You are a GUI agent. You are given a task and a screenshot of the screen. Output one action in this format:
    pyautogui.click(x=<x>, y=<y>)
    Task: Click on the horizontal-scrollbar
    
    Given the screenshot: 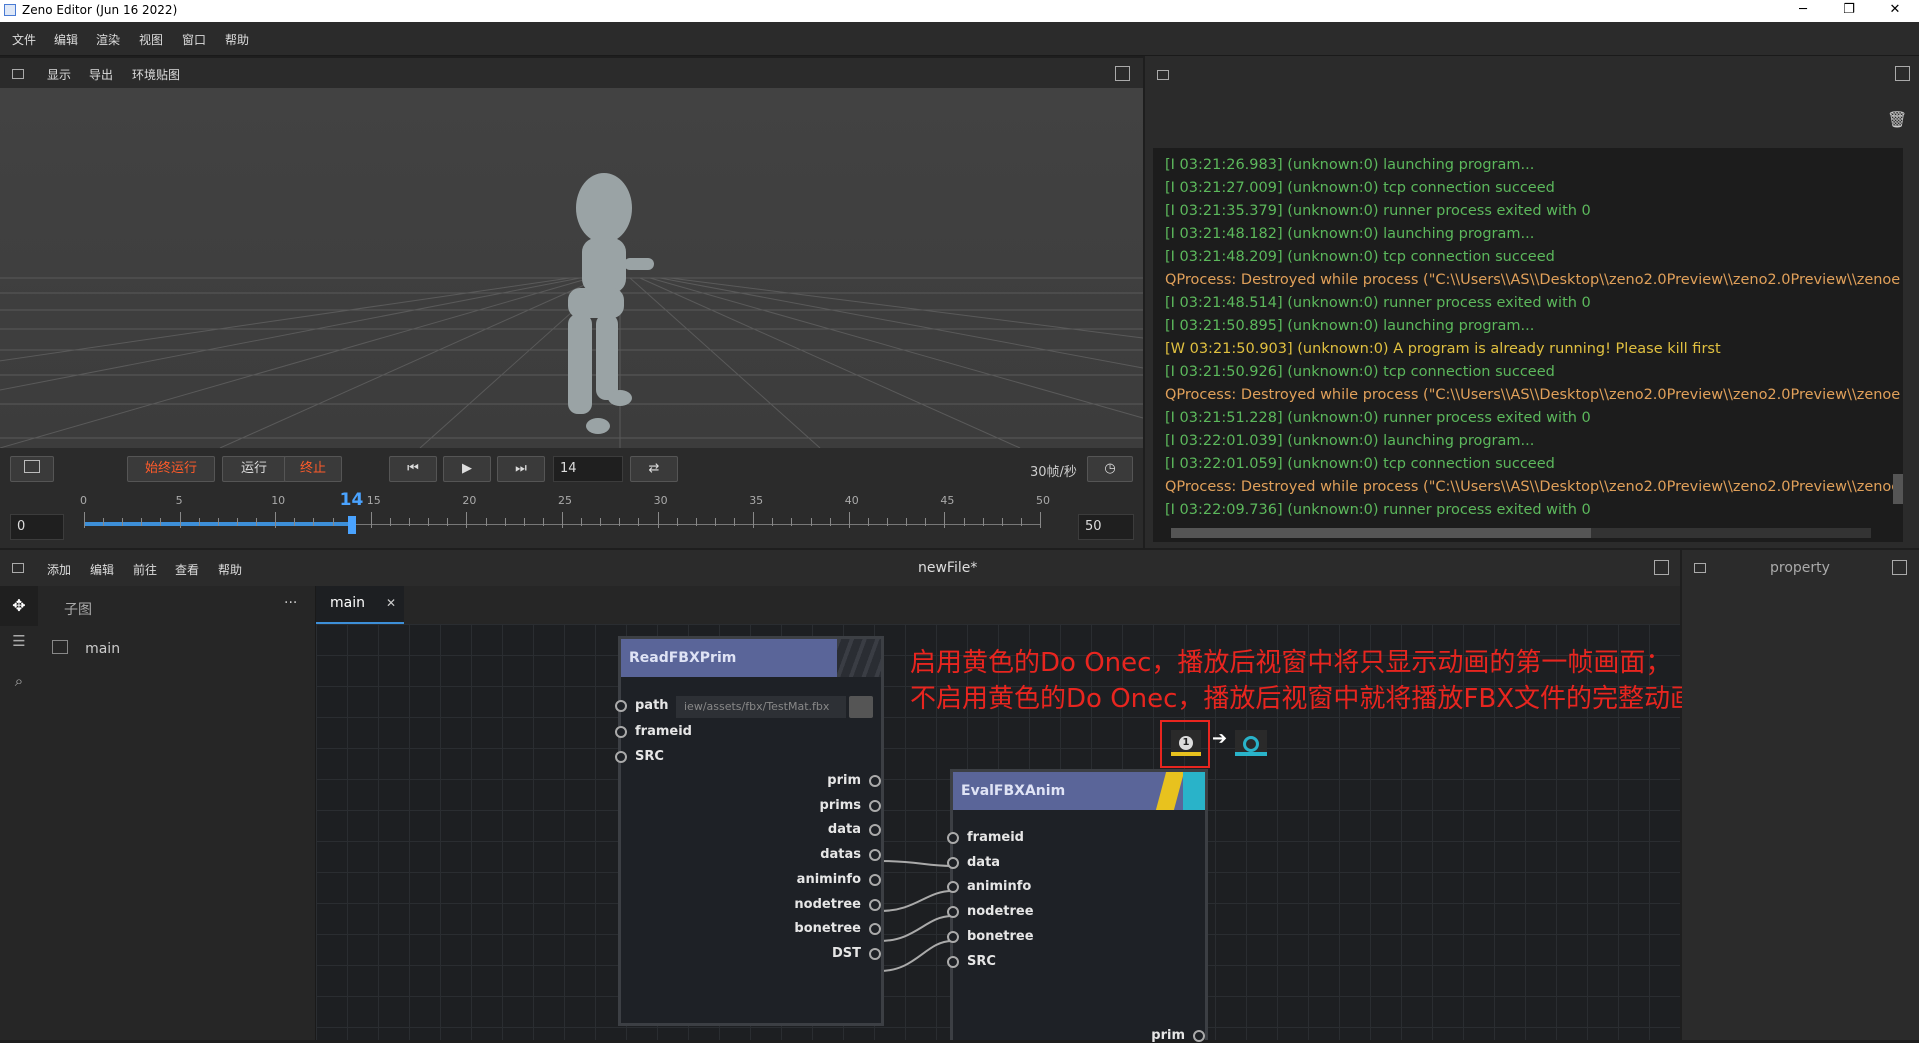 What is the action you would take?
    pyautogui.click(x=1521, y=533)
    